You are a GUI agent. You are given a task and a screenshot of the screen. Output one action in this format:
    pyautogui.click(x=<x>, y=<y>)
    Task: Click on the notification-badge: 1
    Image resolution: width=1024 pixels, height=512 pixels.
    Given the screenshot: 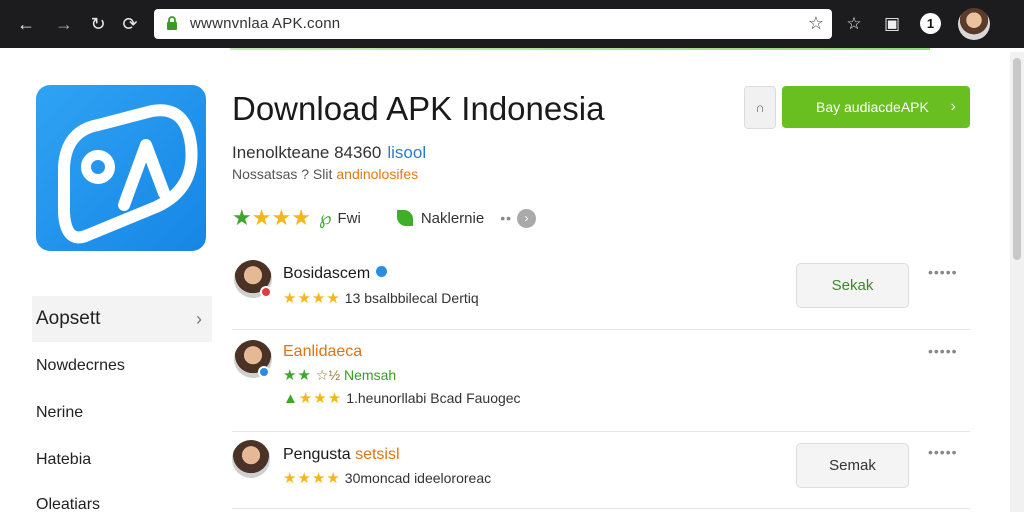 What is the action you would take?
    pyautogui.click(x=930, y=23)
    